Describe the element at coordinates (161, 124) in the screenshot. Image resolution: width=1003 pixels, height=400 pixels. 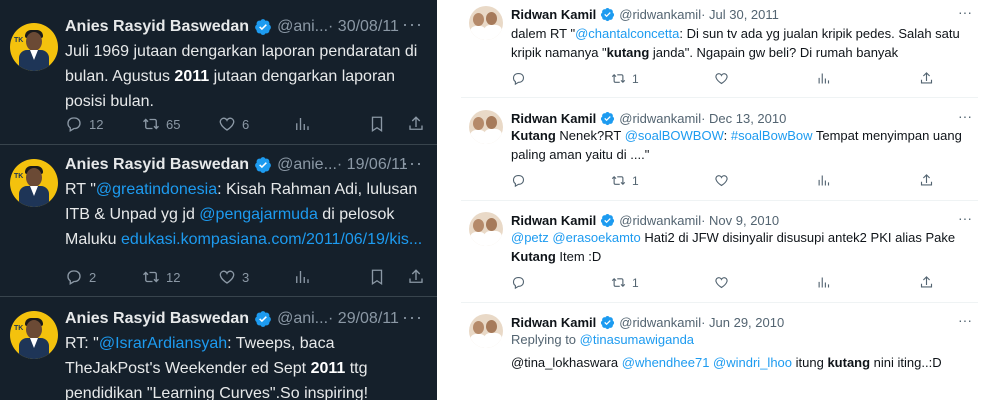
I see `retweet-button: 65` at that location.